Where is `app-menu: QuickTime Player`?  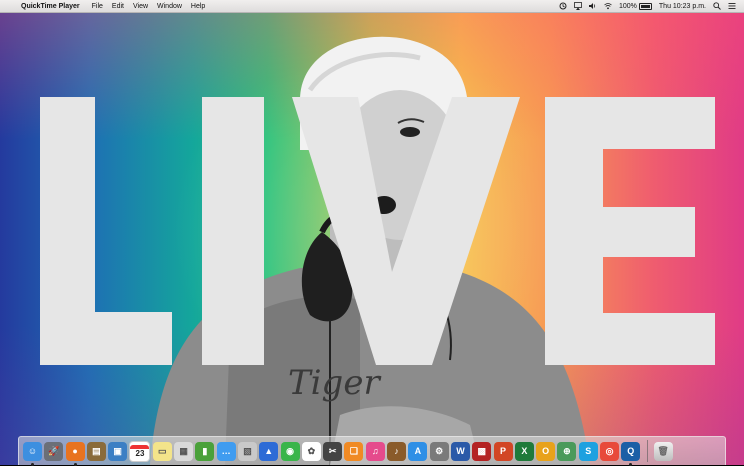
app-menu: QuickTime Player is located at coordinates (50, 6).